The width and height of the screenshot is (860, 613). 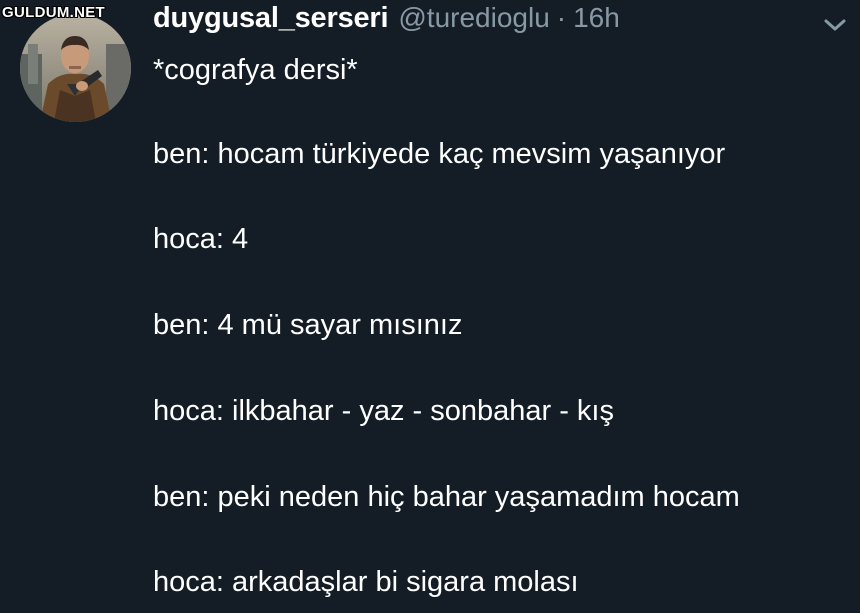 What do you see at coordinates (53, 12) in the screenshot?
I see `watermark-logo: GULDUM.NET` at bounding box center [53, 12].